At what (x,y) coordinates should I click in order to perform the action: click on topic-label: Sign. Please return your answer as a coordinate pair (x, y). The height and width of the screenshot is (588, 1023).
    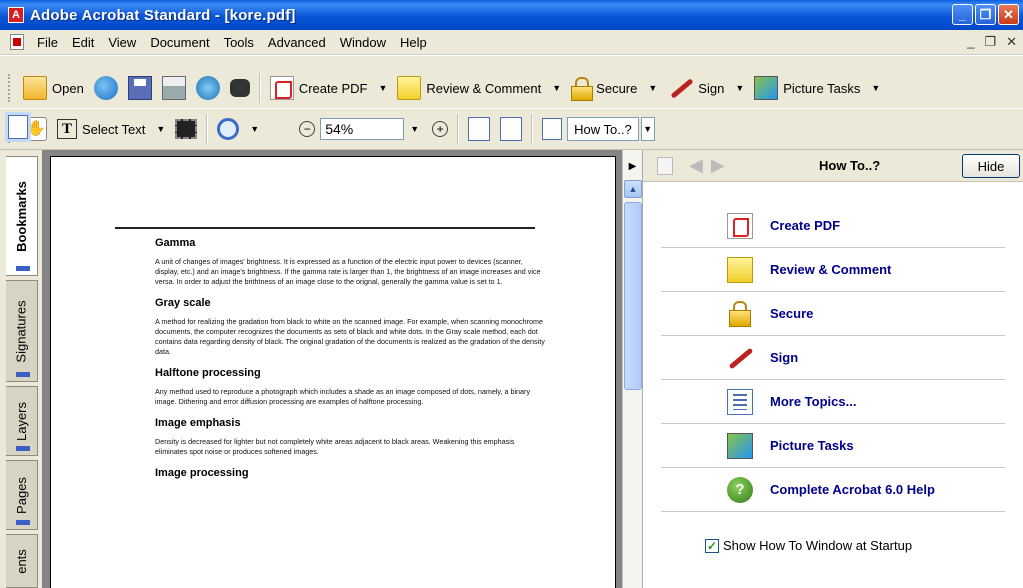
    Looking at the image, I should click on (784, 357).